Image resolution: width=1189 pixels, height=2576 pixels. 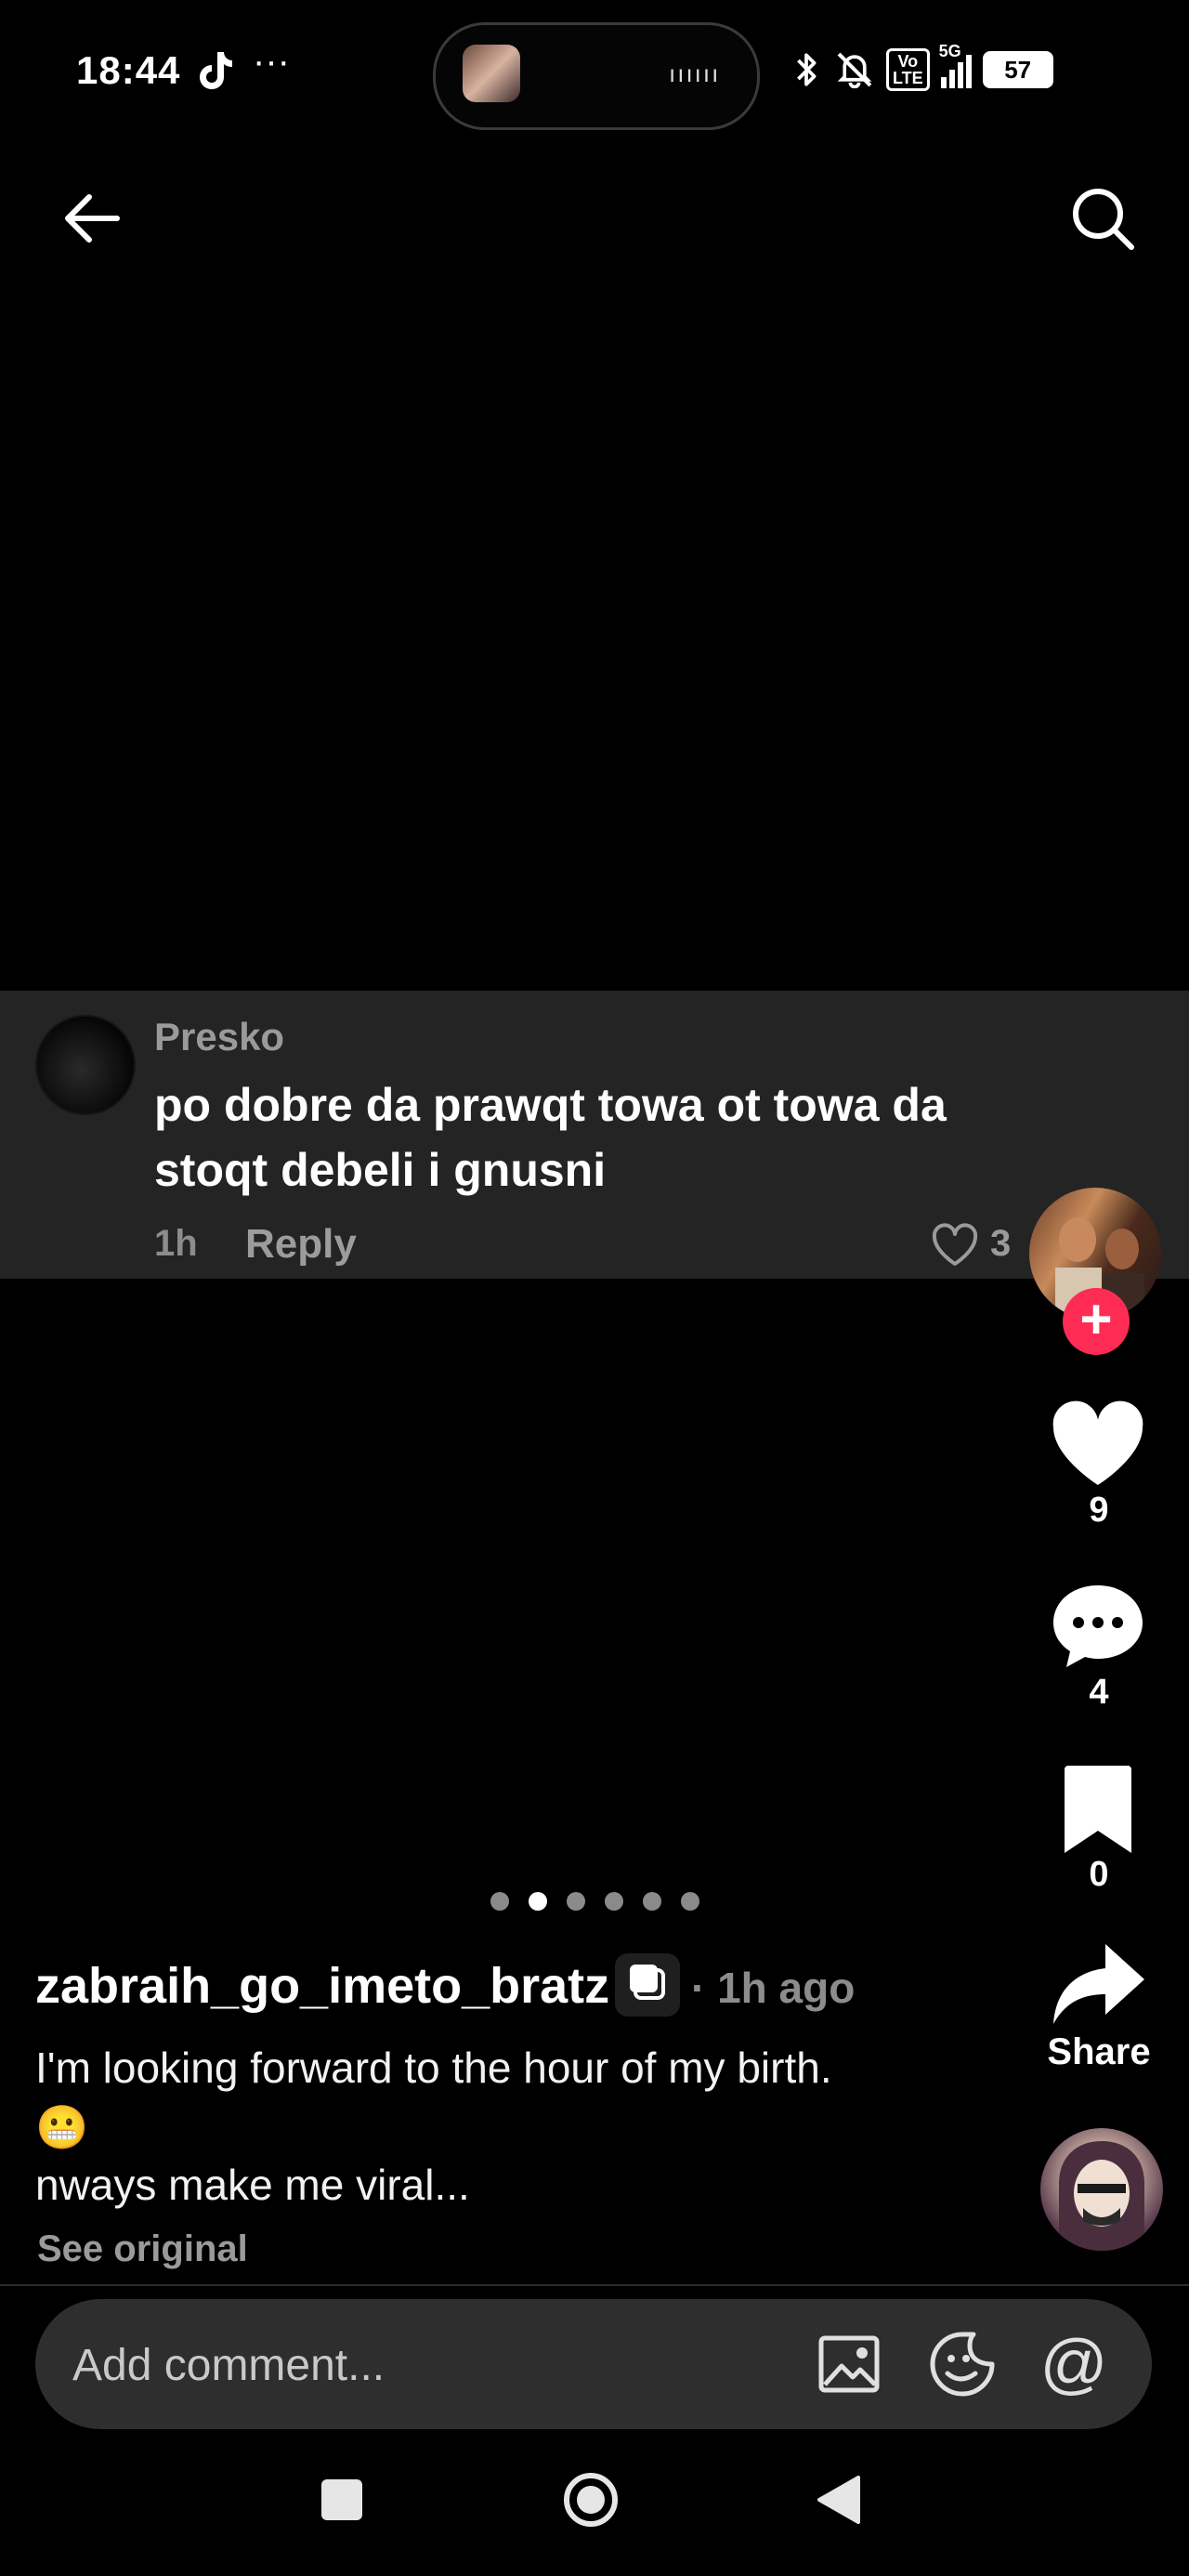 What do you see at coordinates (1103, 218) in the screenshot?
I see `search-icon` at bounding box center [1103, 218].